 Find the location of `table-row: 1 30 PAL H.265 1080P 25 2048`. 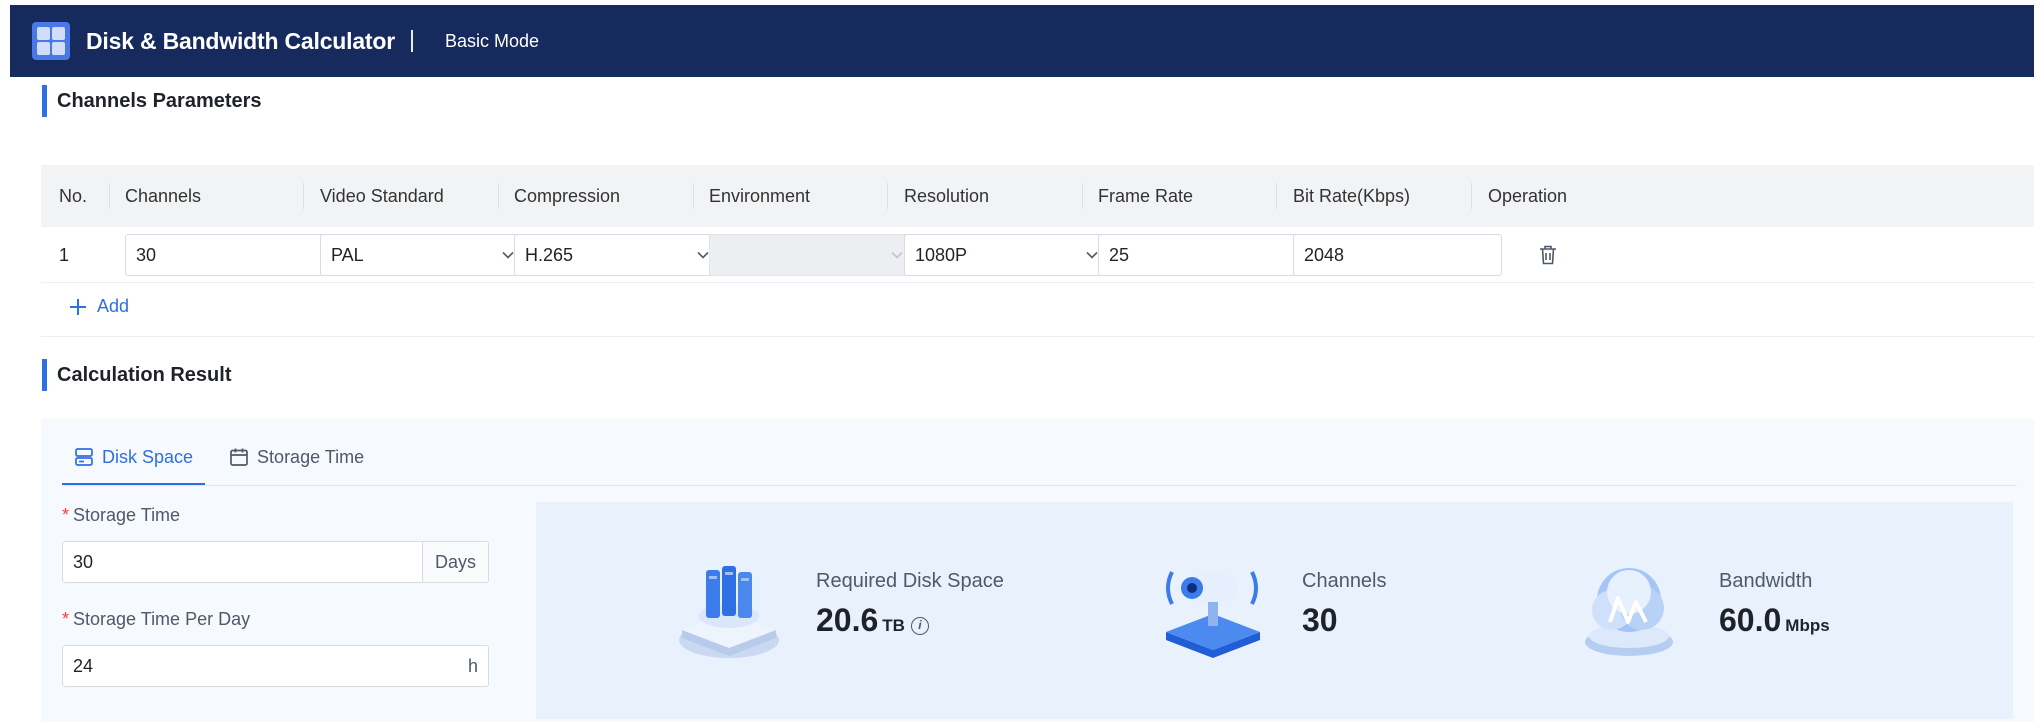

table-row: 1 30 PAL H.265 1080P 25 2048 is located at coordinates (1037, 255).